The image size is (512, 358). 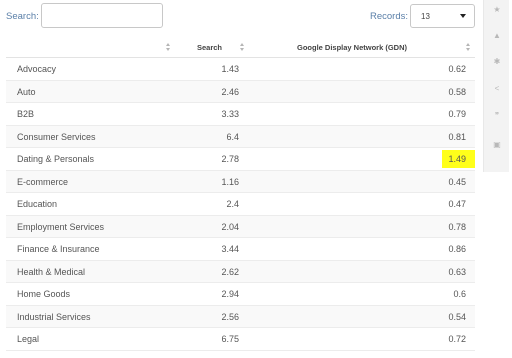 I want to click on table-row: Advocacy 1.43 0.62, so click(x=240, y=69).